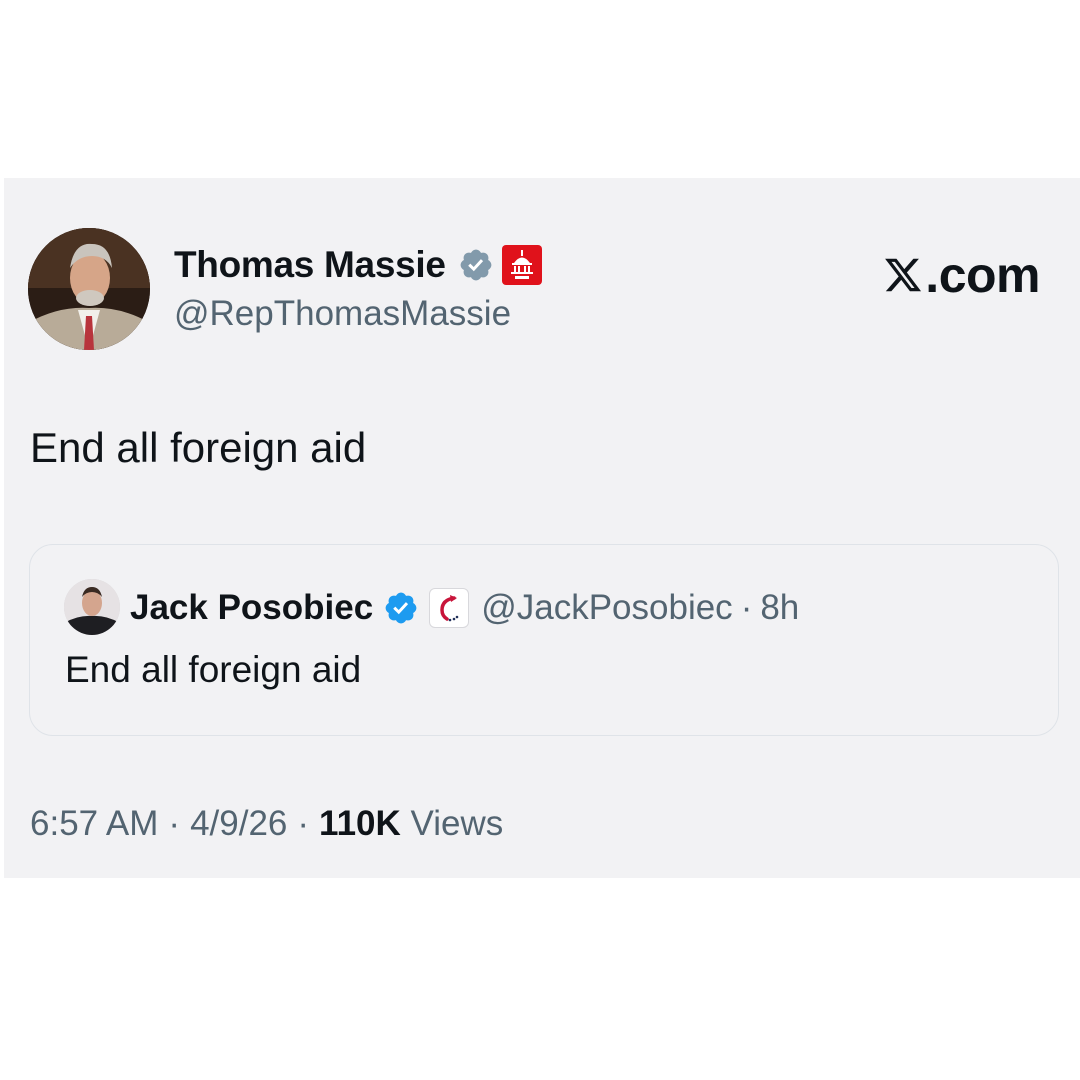  What do you see at coordinates (238, 823) in the screenshot?
I see `tweet-date: 4/9/26` at bounding box center [238, 823].